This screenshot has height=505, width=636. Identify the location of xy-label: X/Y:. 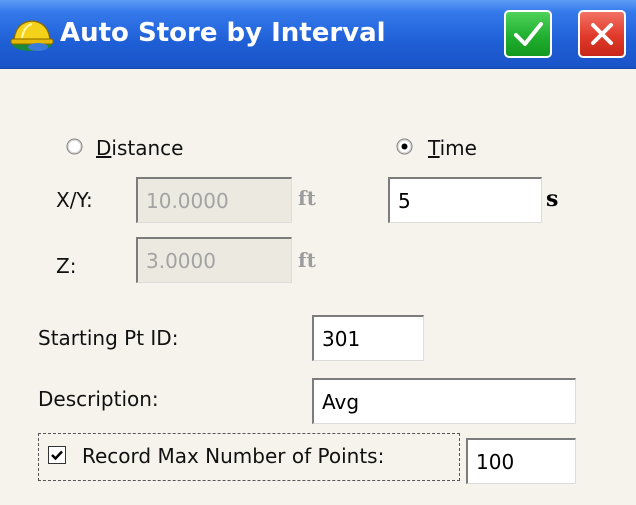
(74, 200).